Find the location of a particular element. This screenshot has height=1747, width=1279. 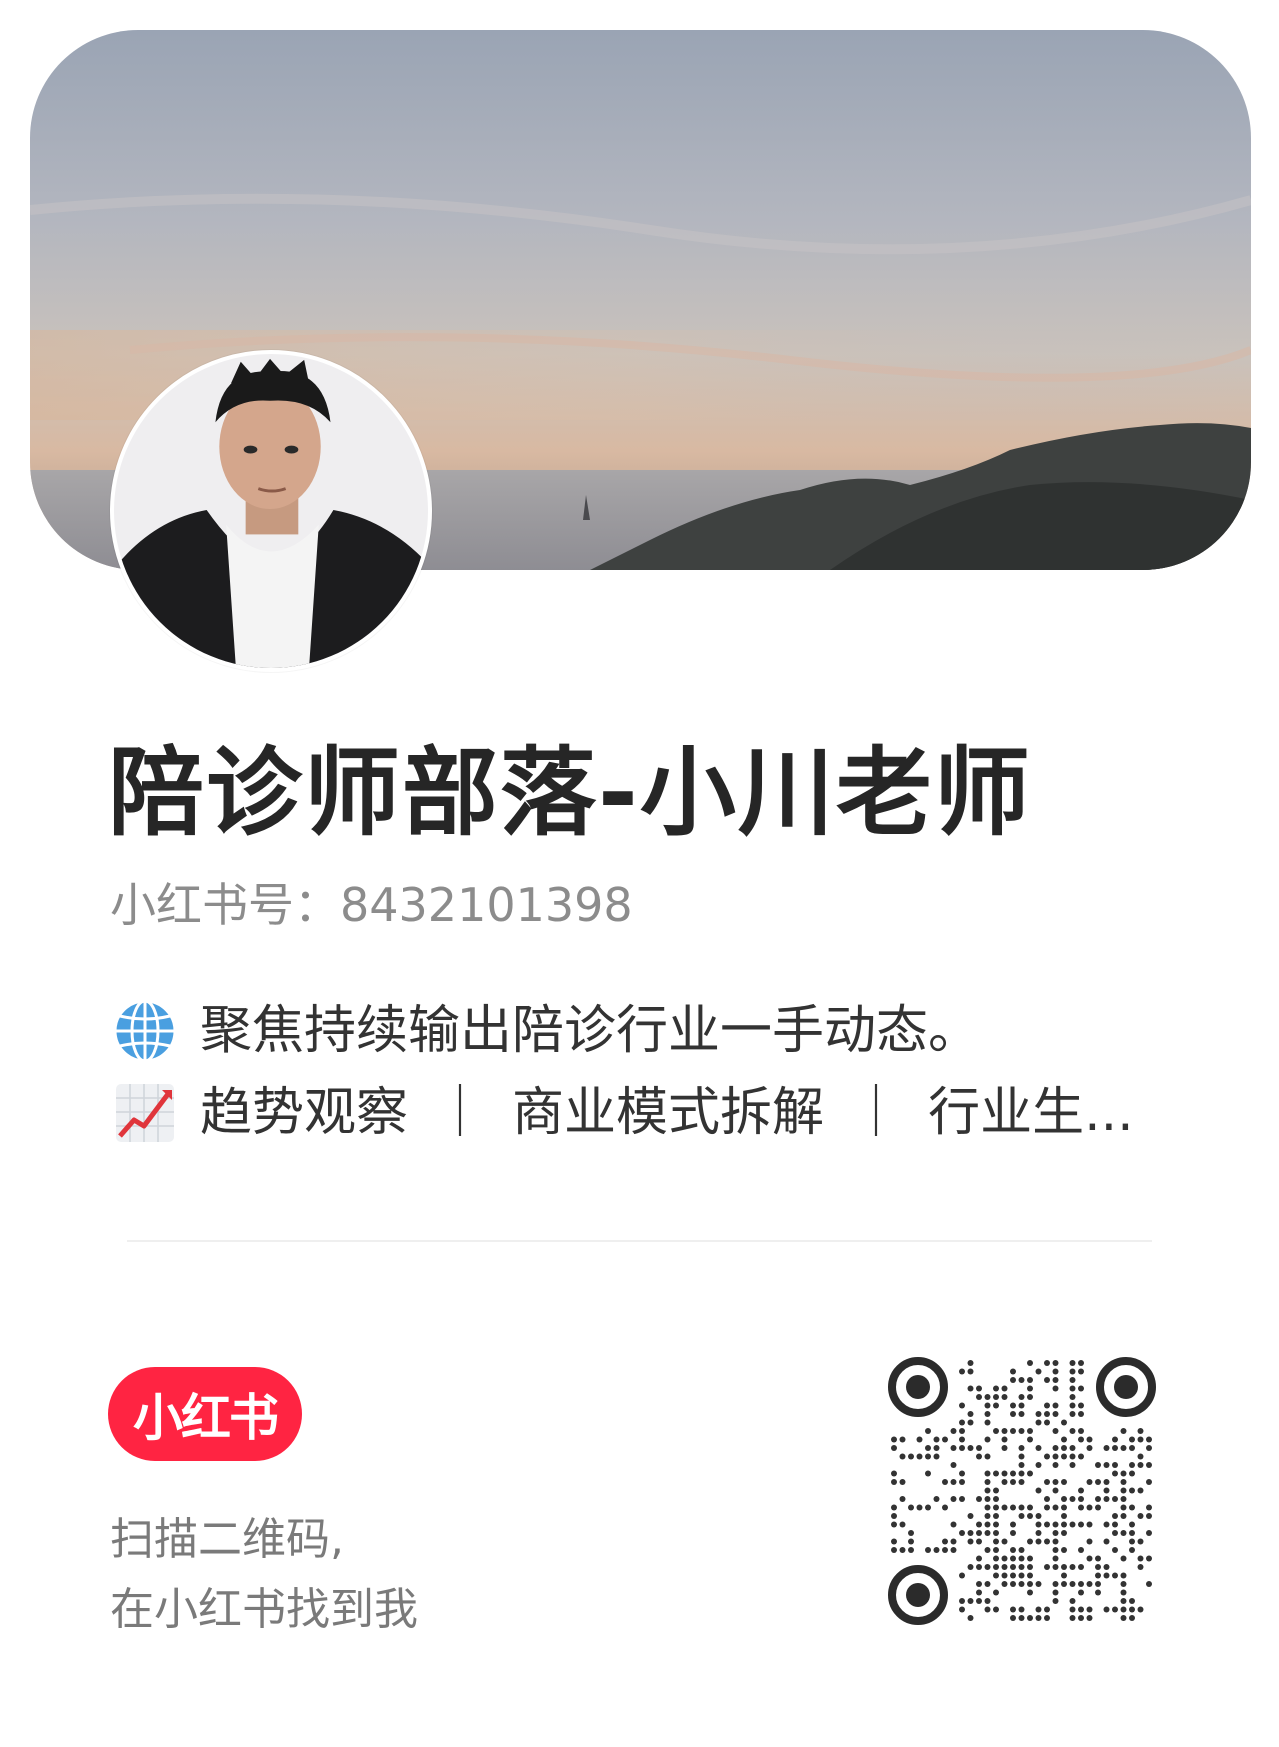

qr-finder-top-left is located at coordinates (918, 1387).